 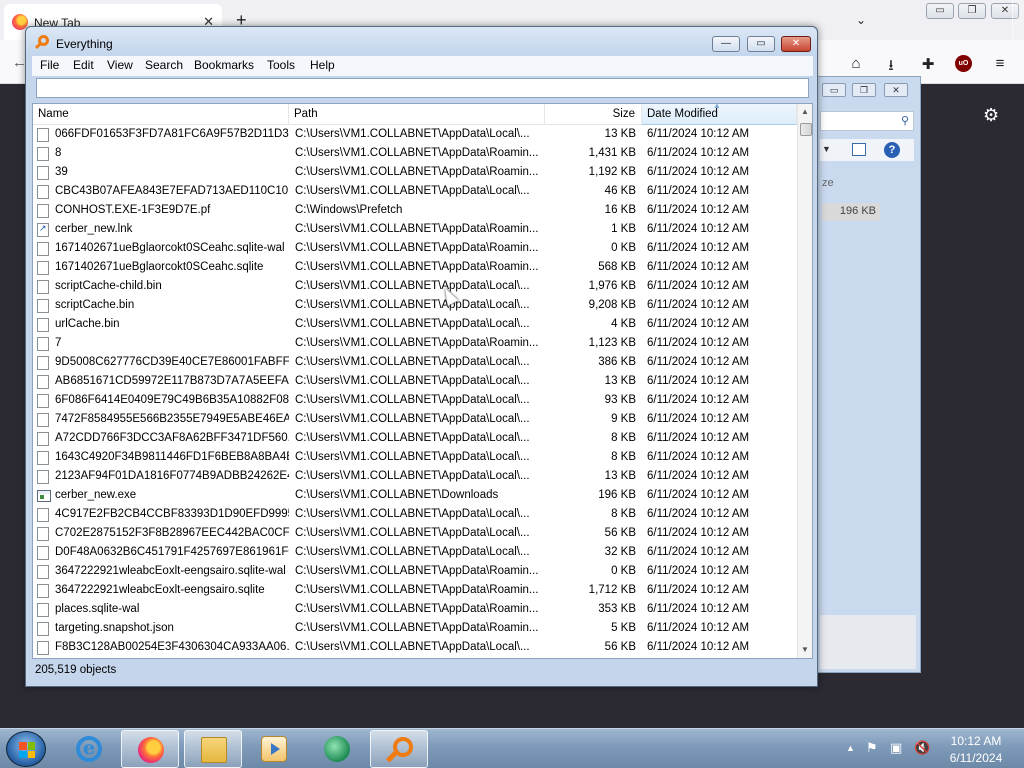 I want to click on menu-edit: Edit, so click(x=83, y=65).